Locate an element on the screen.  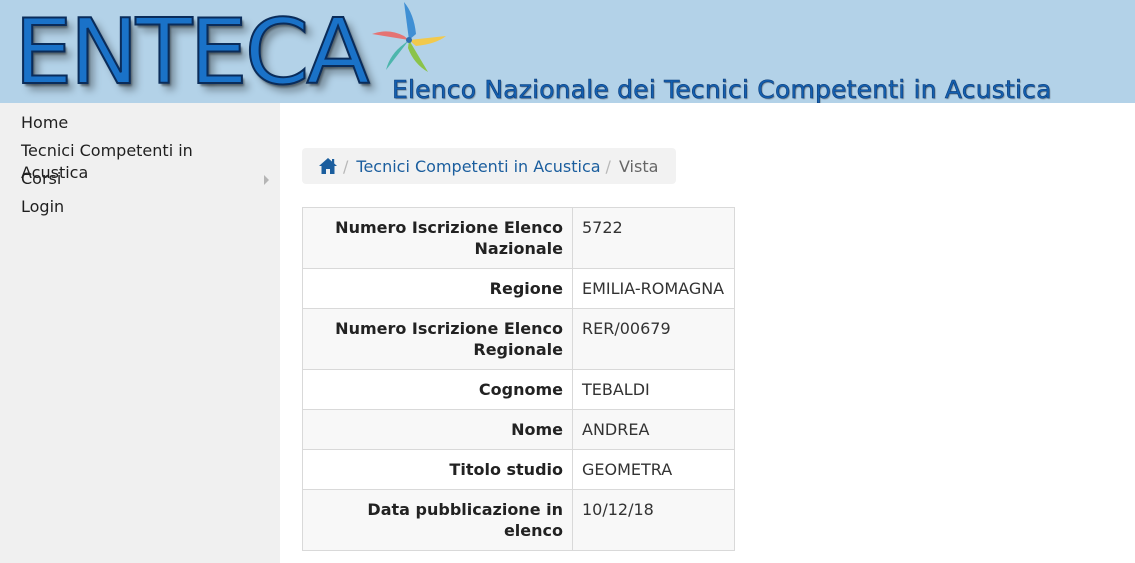
row-value: EMILIA-ROMAGNA is located at coordinates (653, 288).